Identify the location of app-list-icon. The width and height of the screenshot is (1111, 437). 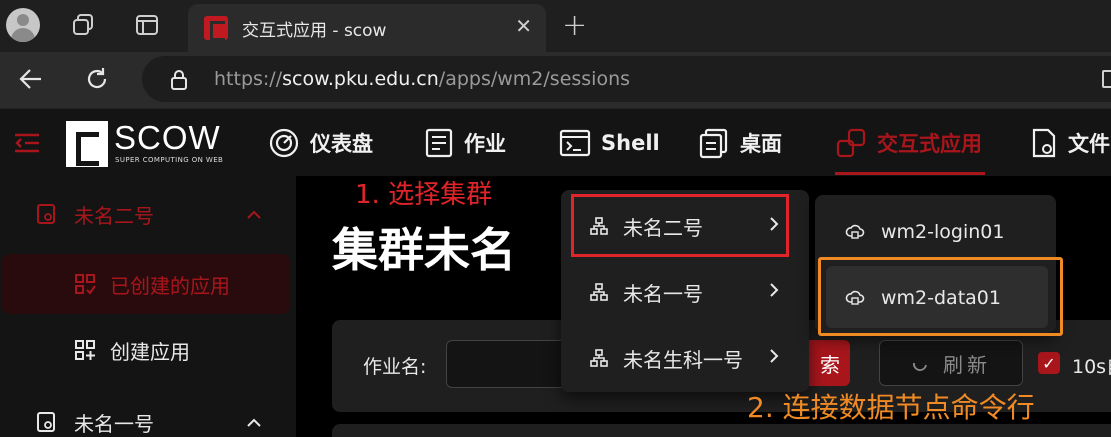
(85, 284).